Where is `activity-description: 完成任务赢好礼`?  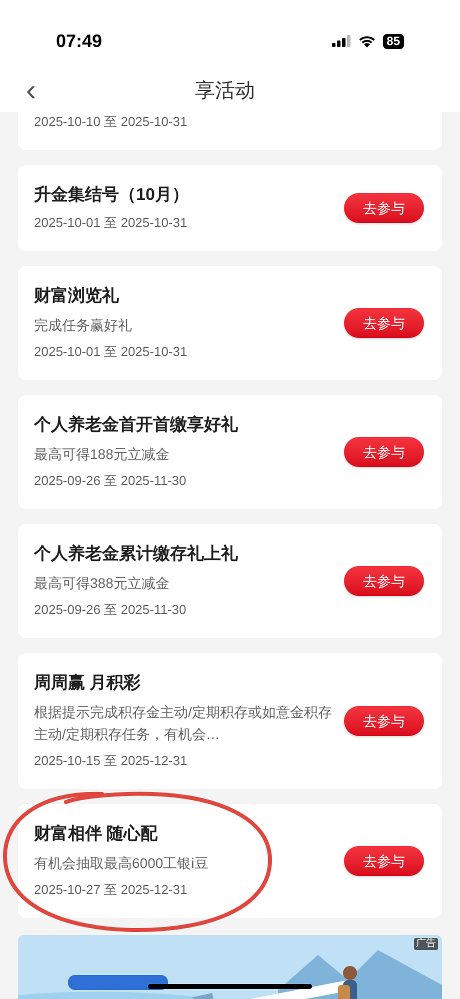 activity-description: 完成任务赢好礼 is located at coordinates (83, 325).